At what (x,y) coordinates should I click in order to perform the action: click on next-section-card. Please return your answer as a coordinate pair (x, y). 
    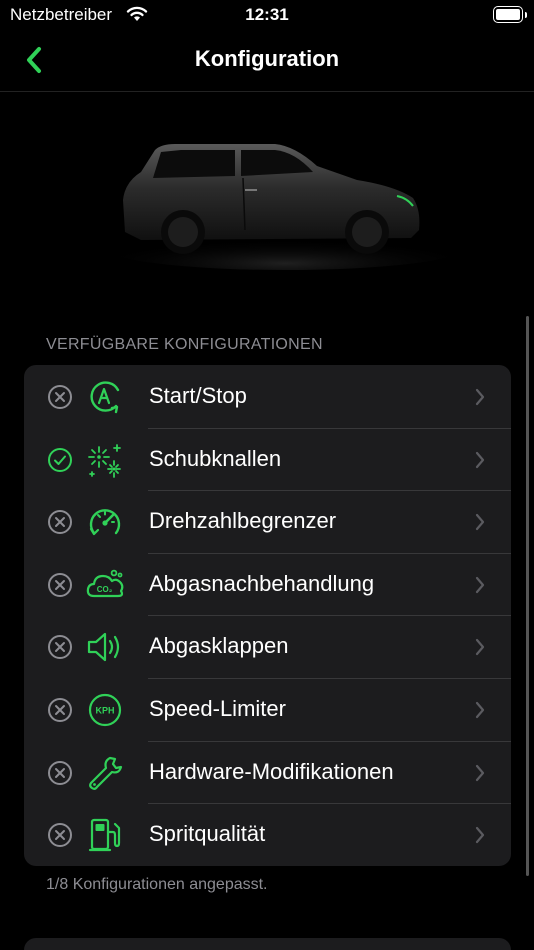
    Looking at the image, I should click on (267, 944).